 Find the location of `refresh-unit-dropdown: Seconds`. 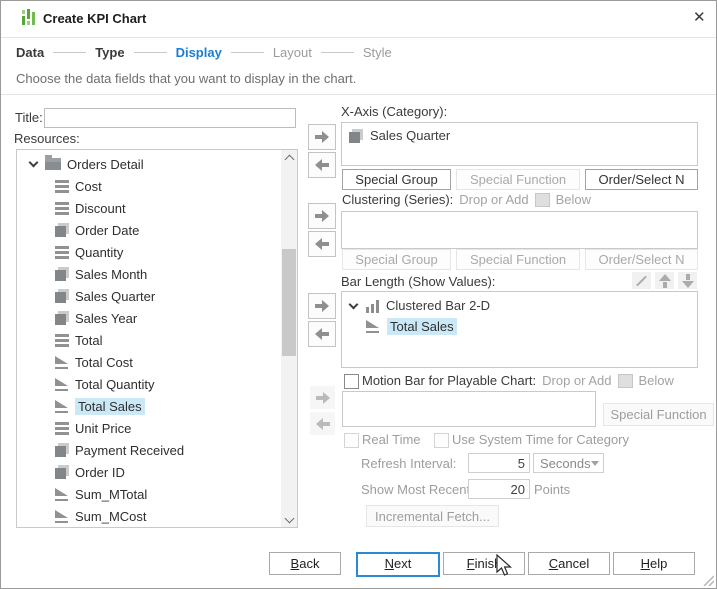

refresh-unit-dropdown: Seconds is located at coordinates (568, 463).